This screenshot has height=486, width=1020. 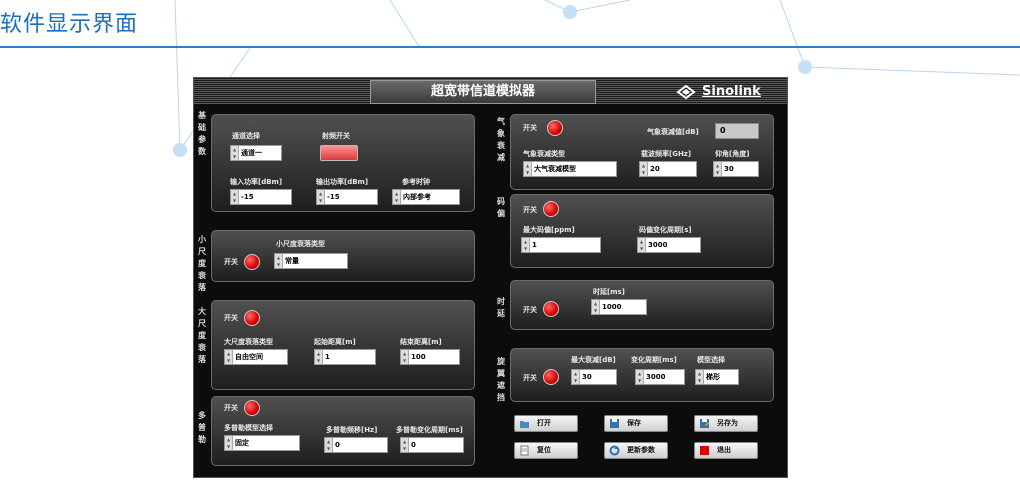 What do you see at coordinates (666, 154) in the screenshot?
I see `carrier-freq-label: 载波频率[GHz]` at bounding box center [666, 154].